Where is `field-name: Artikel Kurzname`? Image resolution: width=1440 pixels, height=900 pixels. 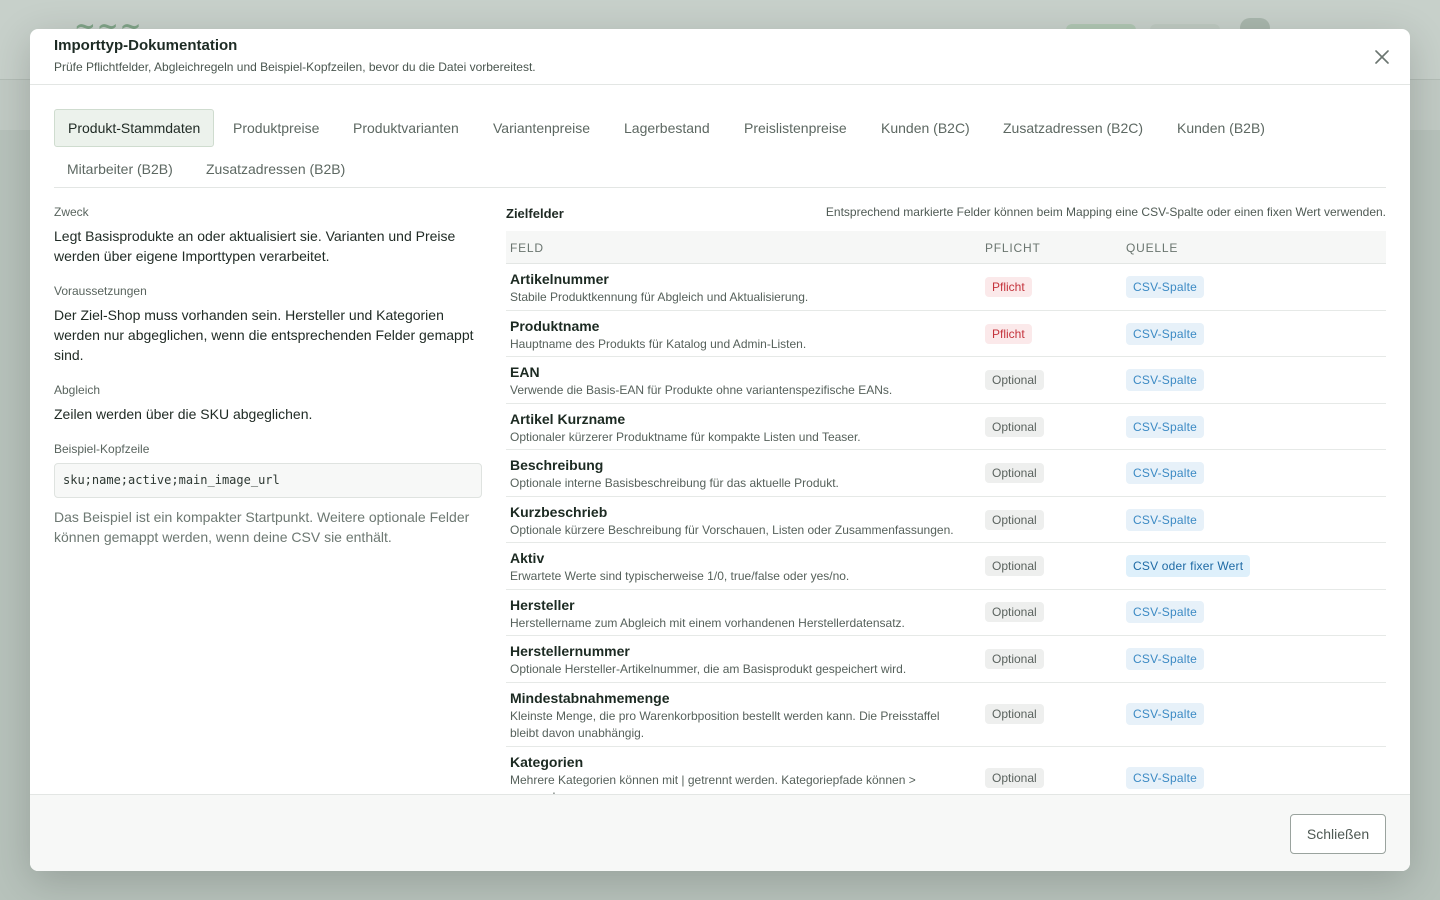
field-name: Artikel Kurzname is located at coordinates (568, 419).